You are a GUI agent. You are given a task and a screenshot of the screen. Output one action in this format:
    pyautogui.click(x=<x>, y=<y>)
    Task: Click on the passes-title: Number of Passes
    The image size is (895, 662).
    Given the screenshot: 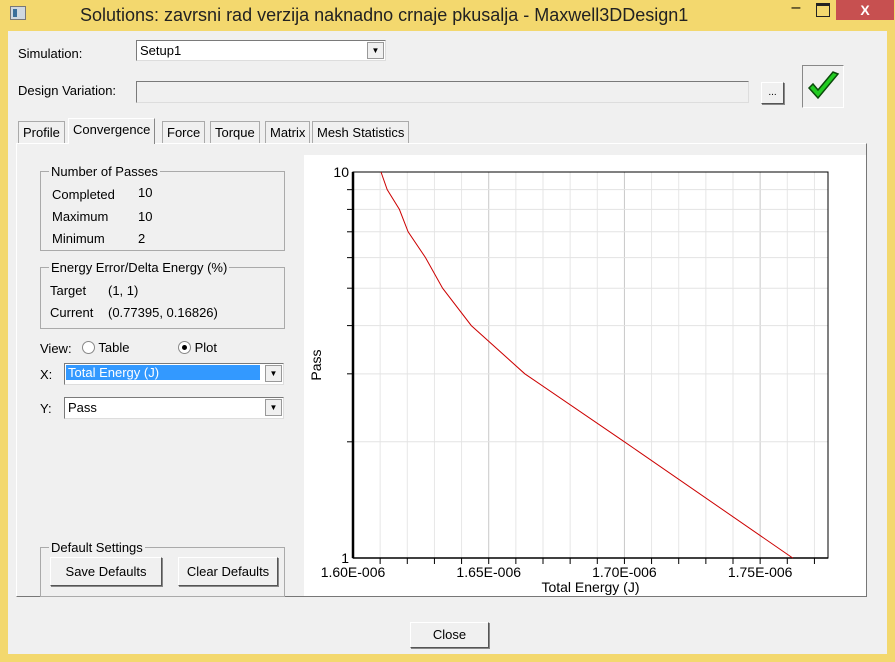 What is the action you would take?
    pyautogui.click(x=104, y=171)
    